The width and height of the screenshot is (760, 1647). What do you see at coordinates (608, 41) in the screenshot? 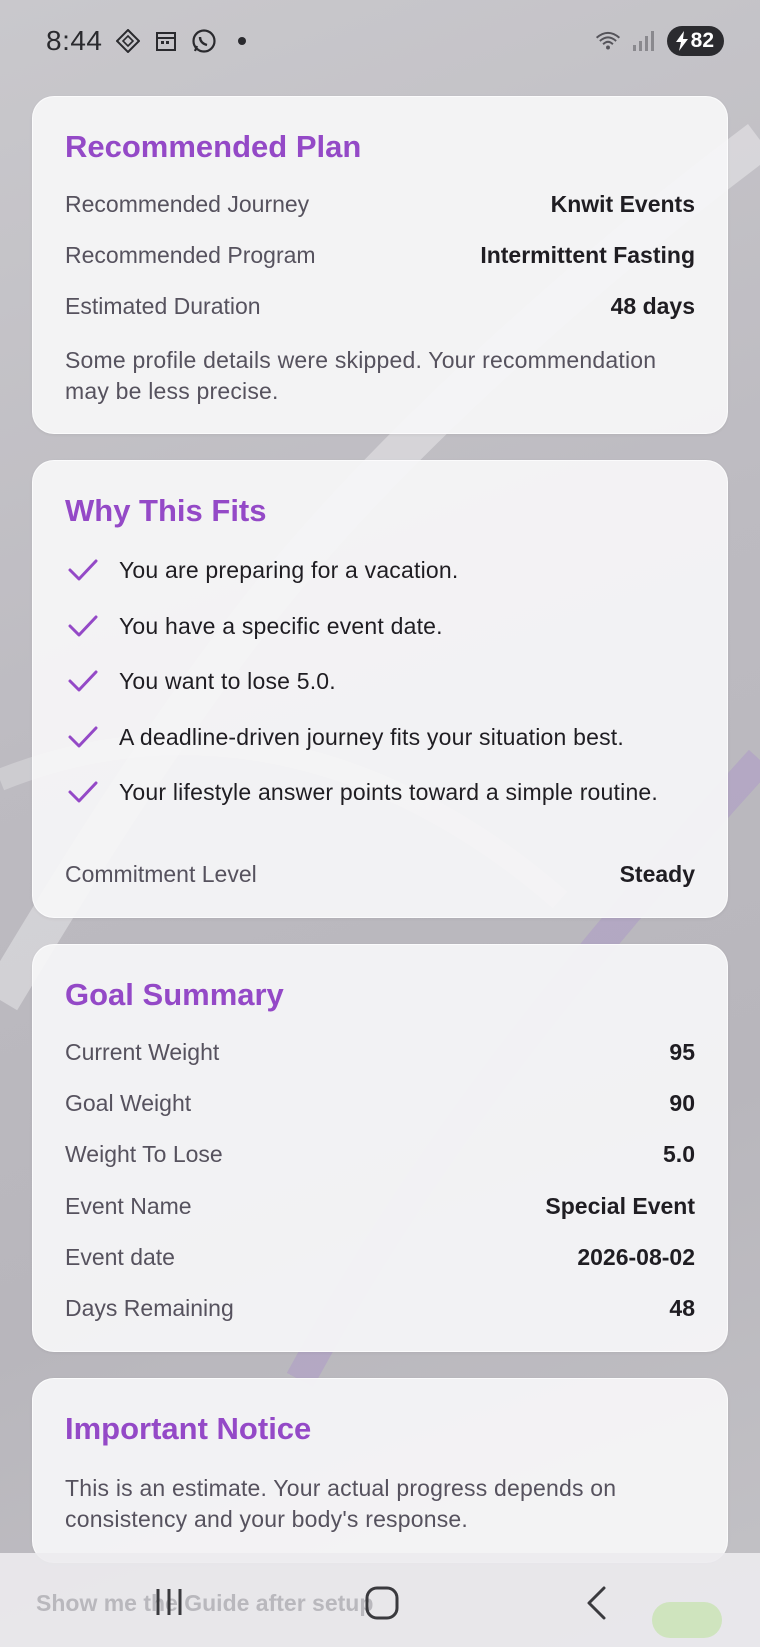
I see `wifi-icon` at bounding box center [608, 41].